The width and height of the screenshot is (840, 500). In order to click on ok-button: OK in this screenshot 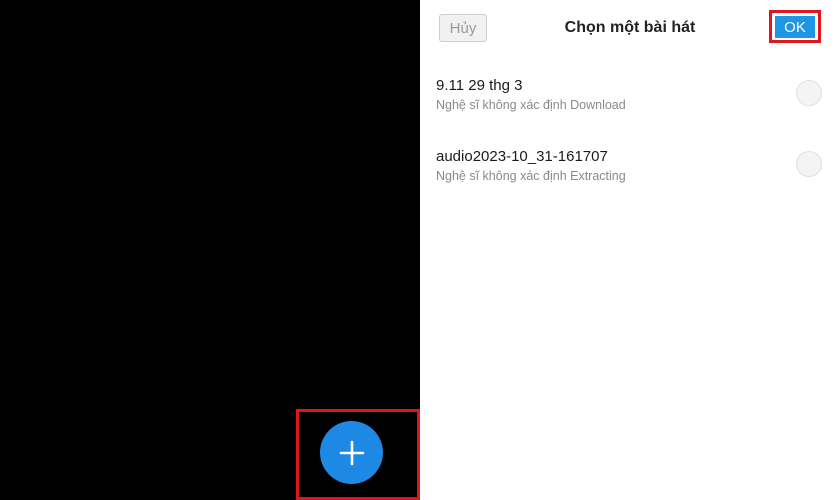, I will do `click(795, 27)`.